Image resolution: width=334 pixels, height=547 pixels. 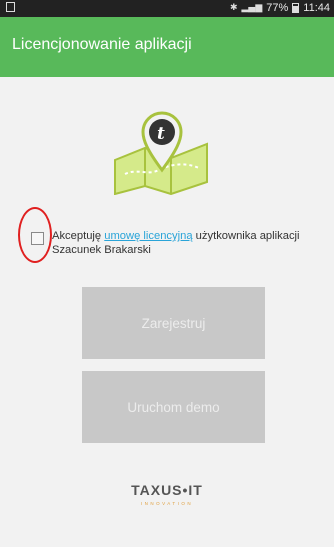 I want to click on license-checkbox, so click(x=37, y=238).